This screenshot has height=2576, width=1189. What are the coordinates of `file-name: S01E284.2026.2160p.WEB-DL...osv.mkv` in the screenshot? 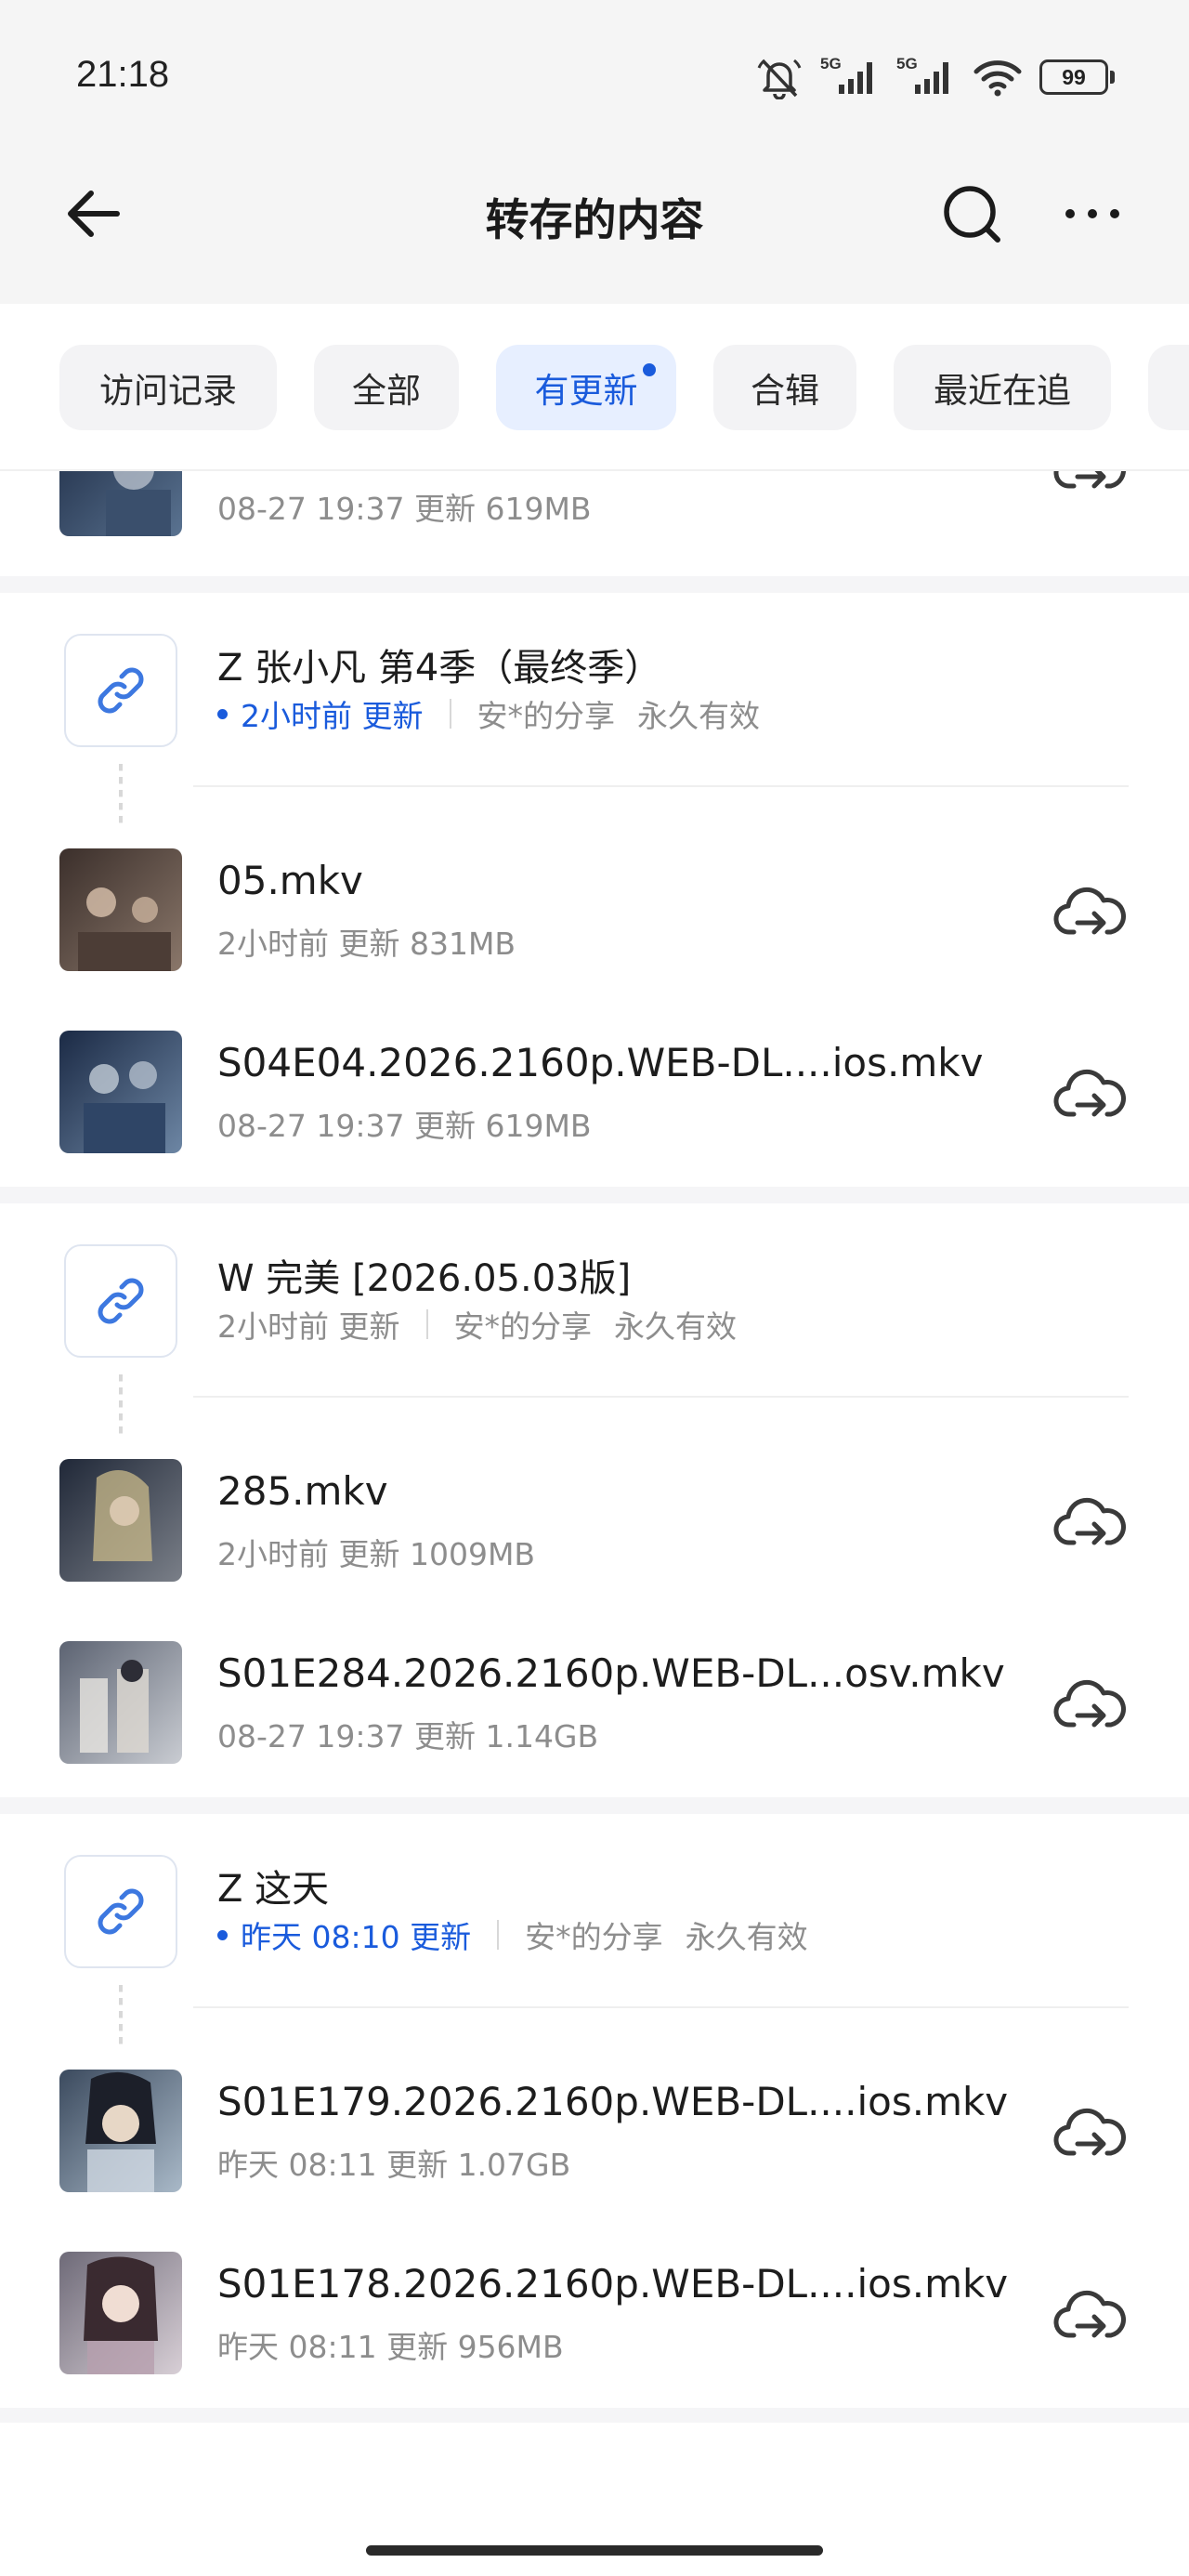 It's located at (611, 1673).